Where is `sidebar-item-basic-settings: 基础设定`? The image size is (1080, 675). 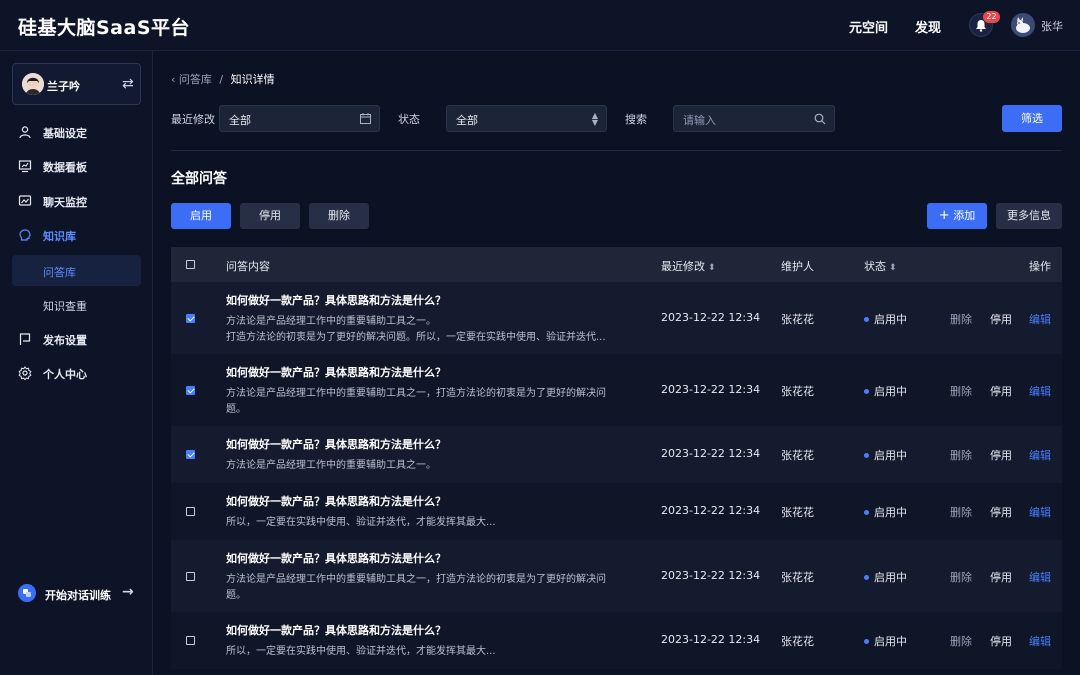 sidebar-item-basic-settings: 基础设定 is located at coordinates (76, 132).